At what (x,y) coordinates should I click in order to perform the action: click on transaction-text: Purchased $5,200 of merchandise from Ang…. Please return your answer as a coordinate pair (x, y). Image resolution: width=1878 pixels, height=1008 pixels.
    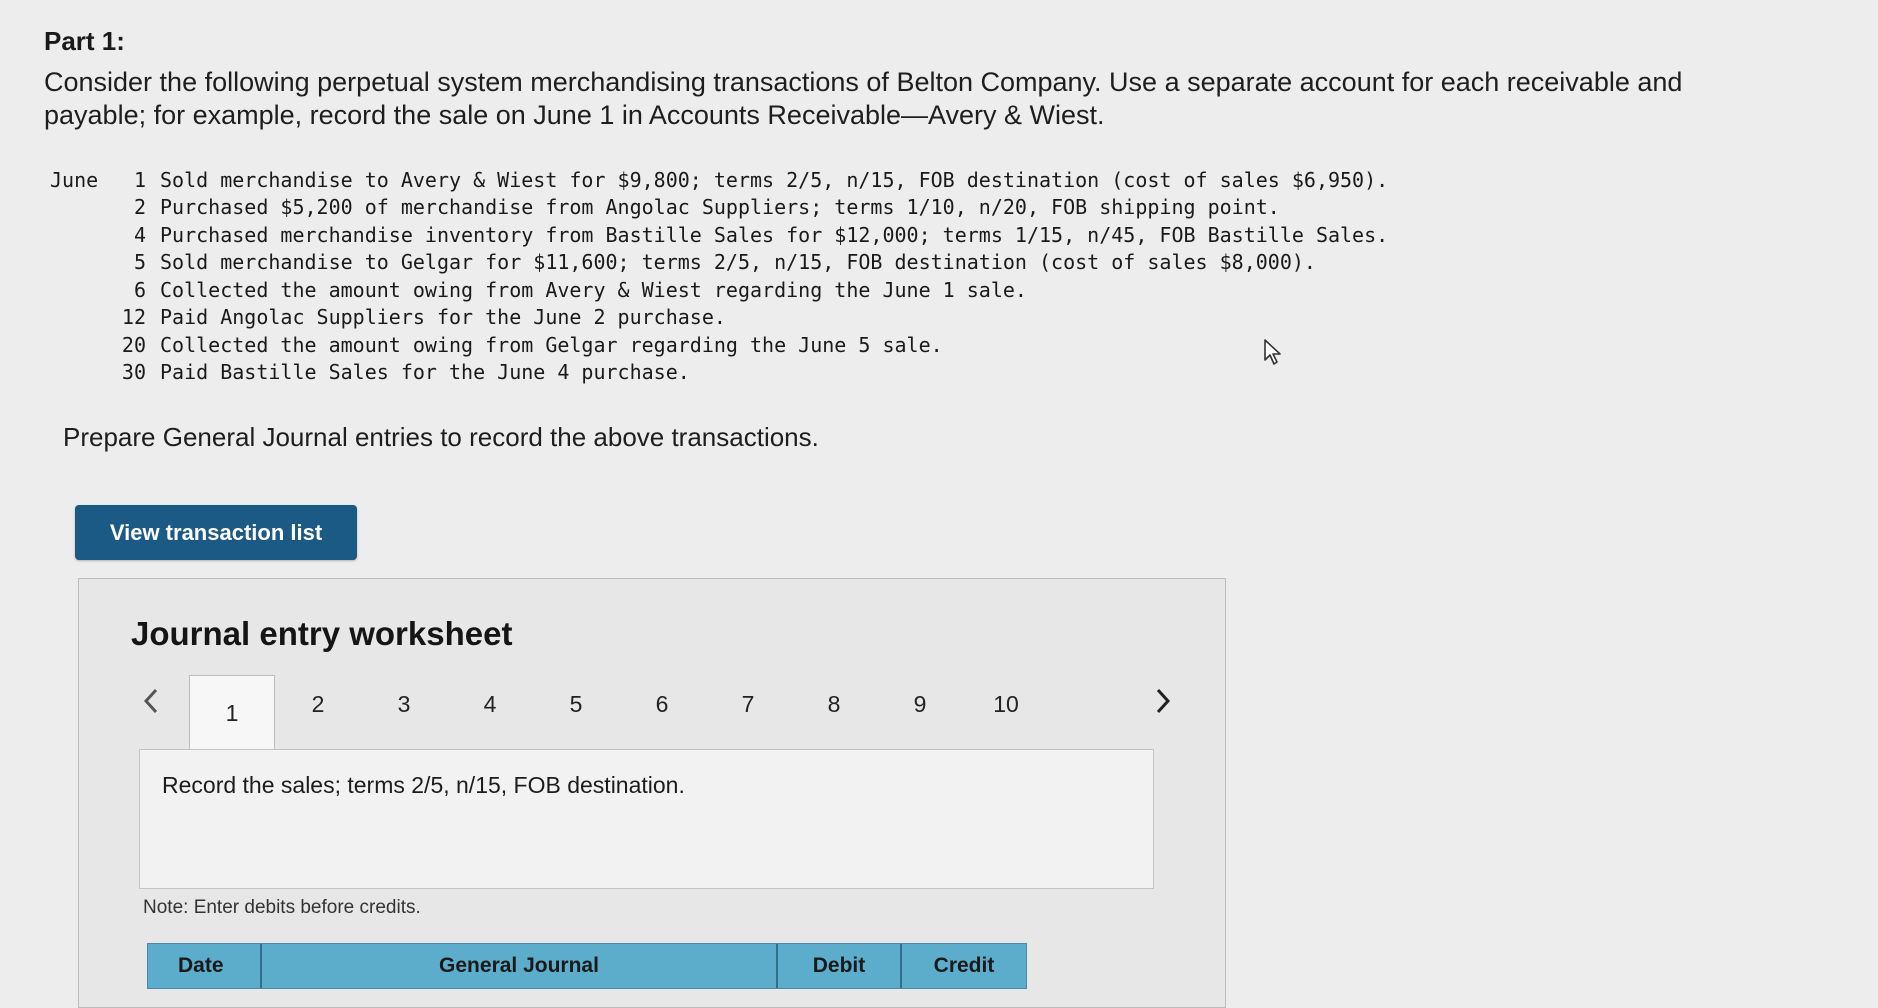
    Looking at the image, I should click on (720, 207).